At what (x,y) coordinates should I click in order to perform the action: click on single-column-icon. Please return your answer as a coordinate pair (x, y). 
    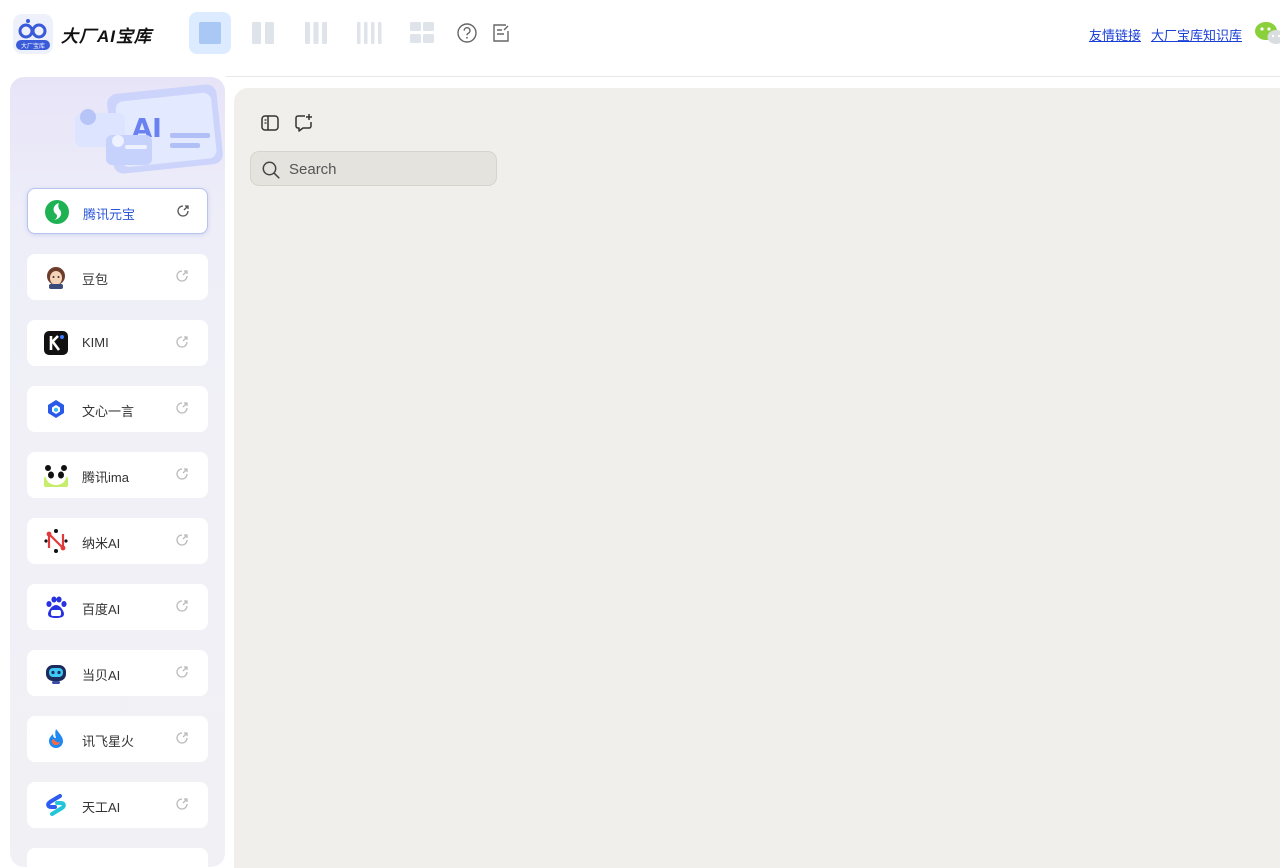
    Looking at the image, I should click on (210, 33).